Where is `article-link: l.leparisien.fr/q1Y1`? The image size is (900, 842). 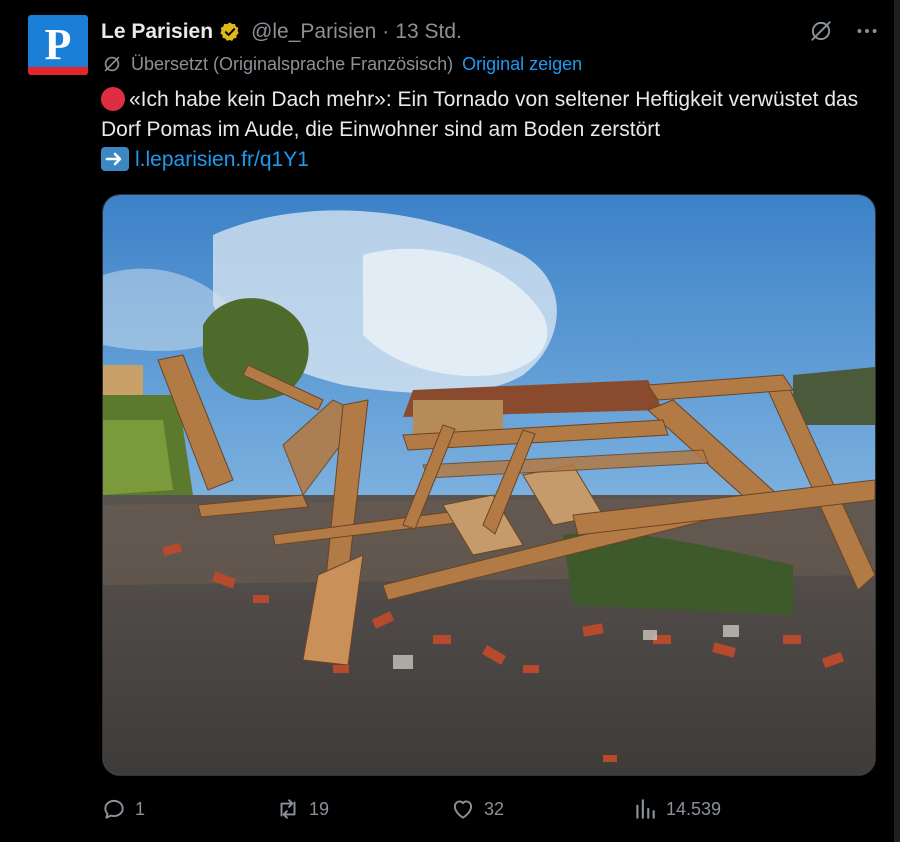
article-link: l.leparisien.fr/q1Y1 is located at coordinates (222, 159).